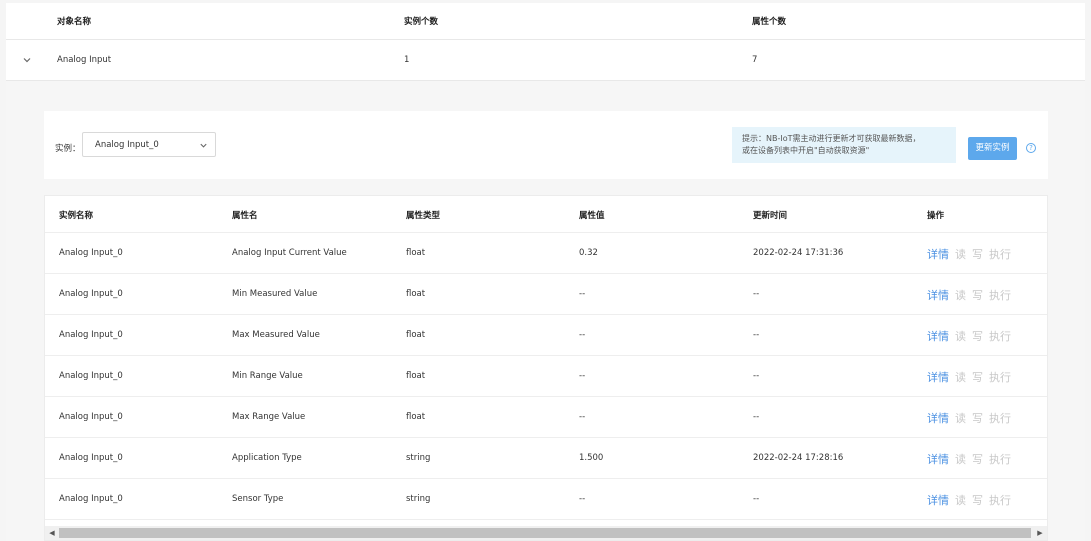  Describe the element at coordinates (245, 216) in the screenshot. I see `header-attribute-name: 属性名` at that location.